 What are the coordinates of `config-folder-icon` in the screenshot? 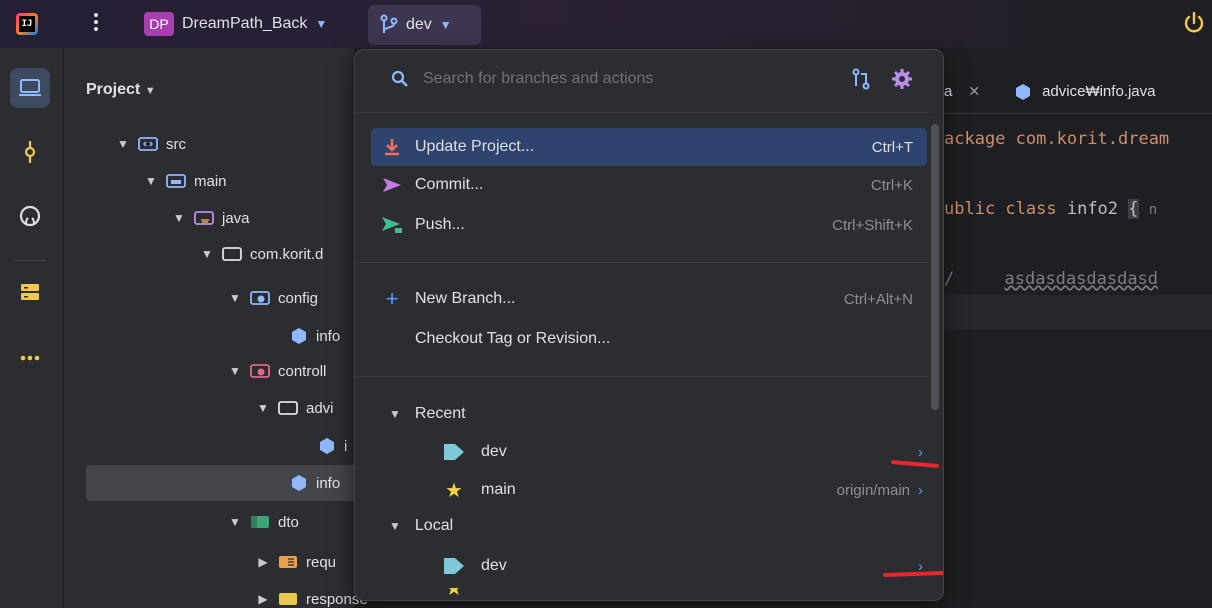 It's located at (260, 298).